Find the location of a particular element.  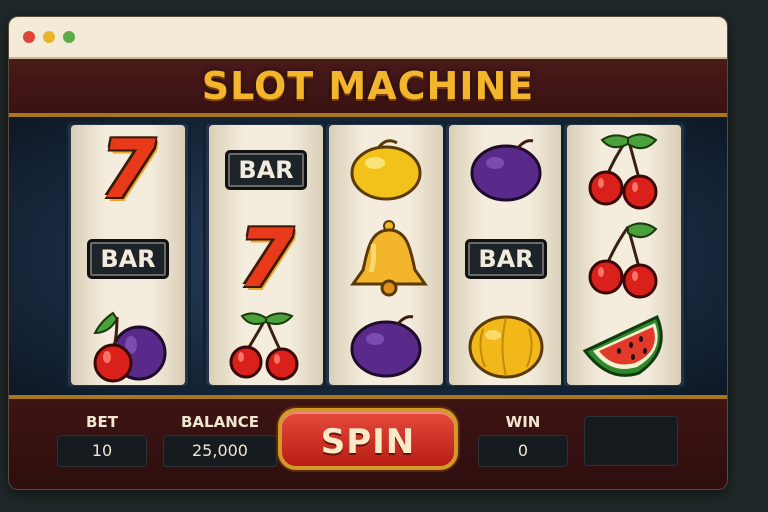

cherry-plum-icon is located at coordinates (130, 347).